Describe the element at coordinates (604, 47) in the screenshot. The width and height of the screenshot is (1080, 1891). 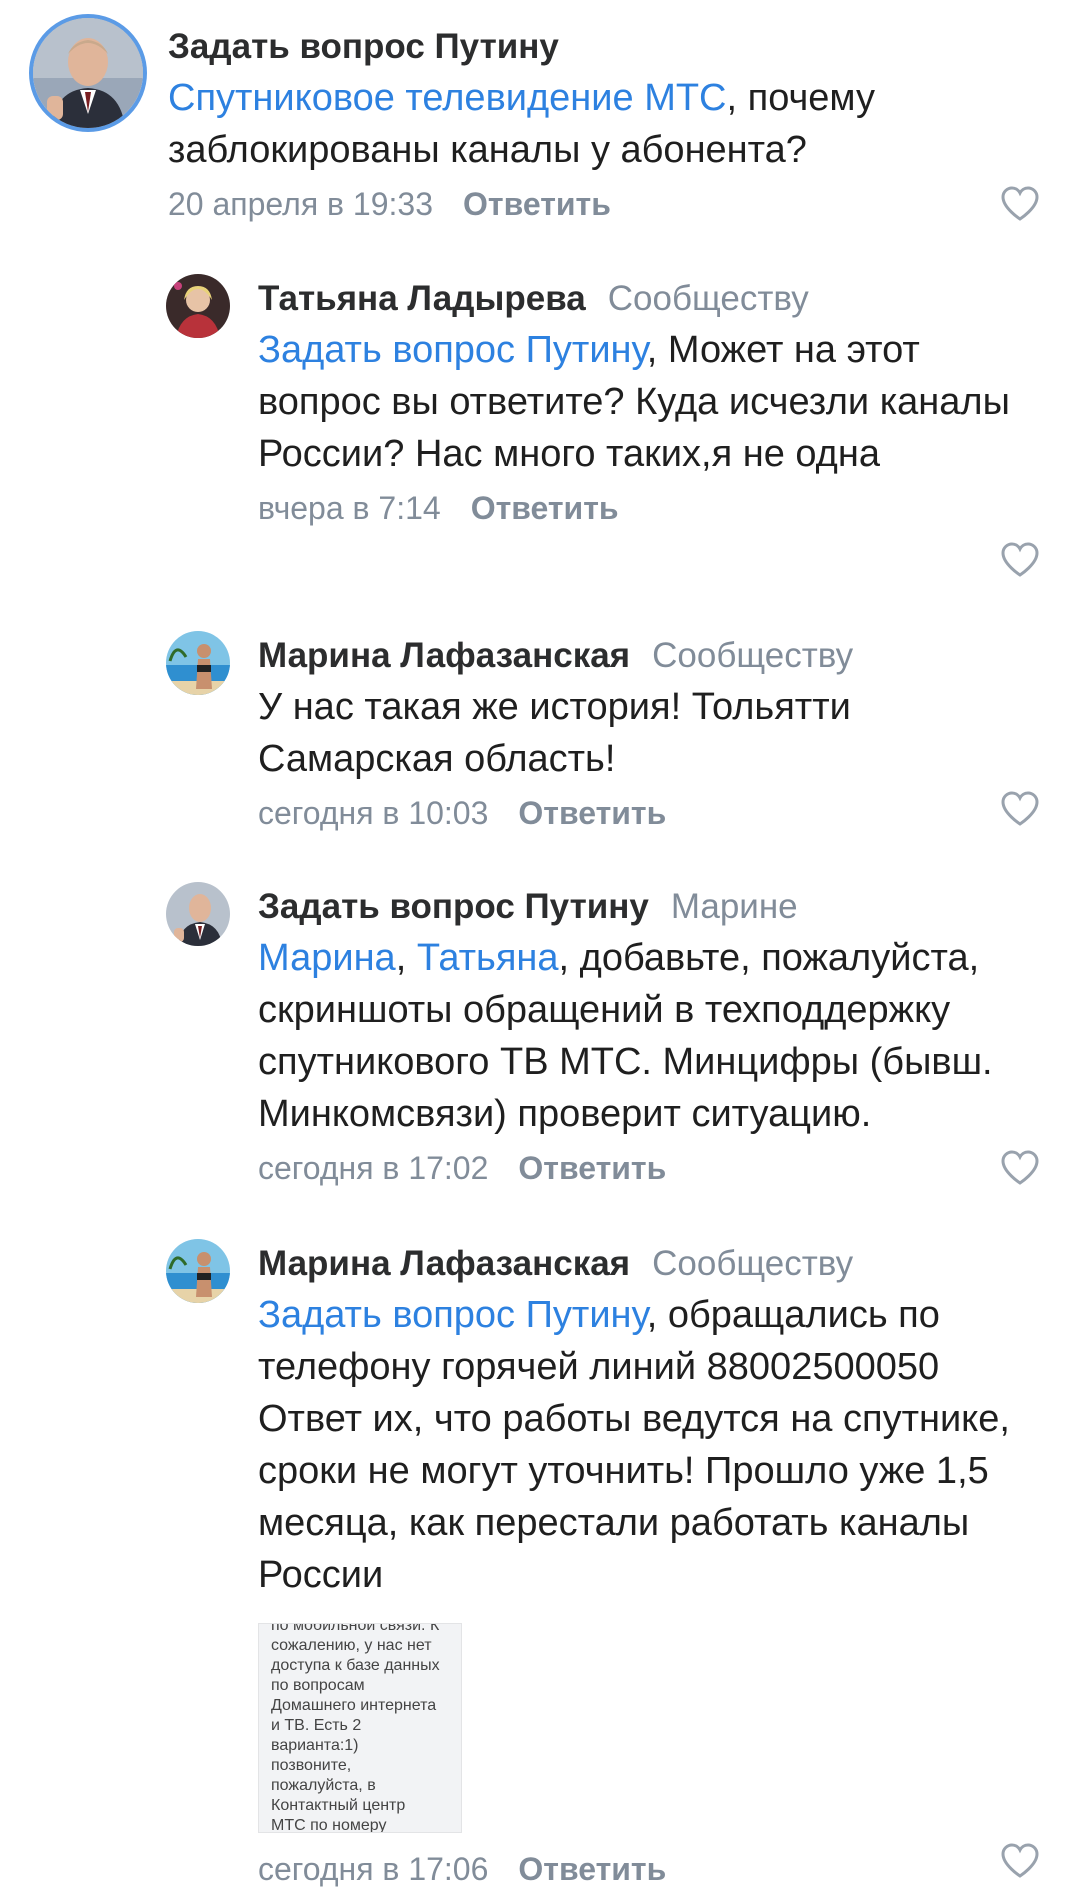
I see `comment-header: Задать вопрос Путину` at that location.